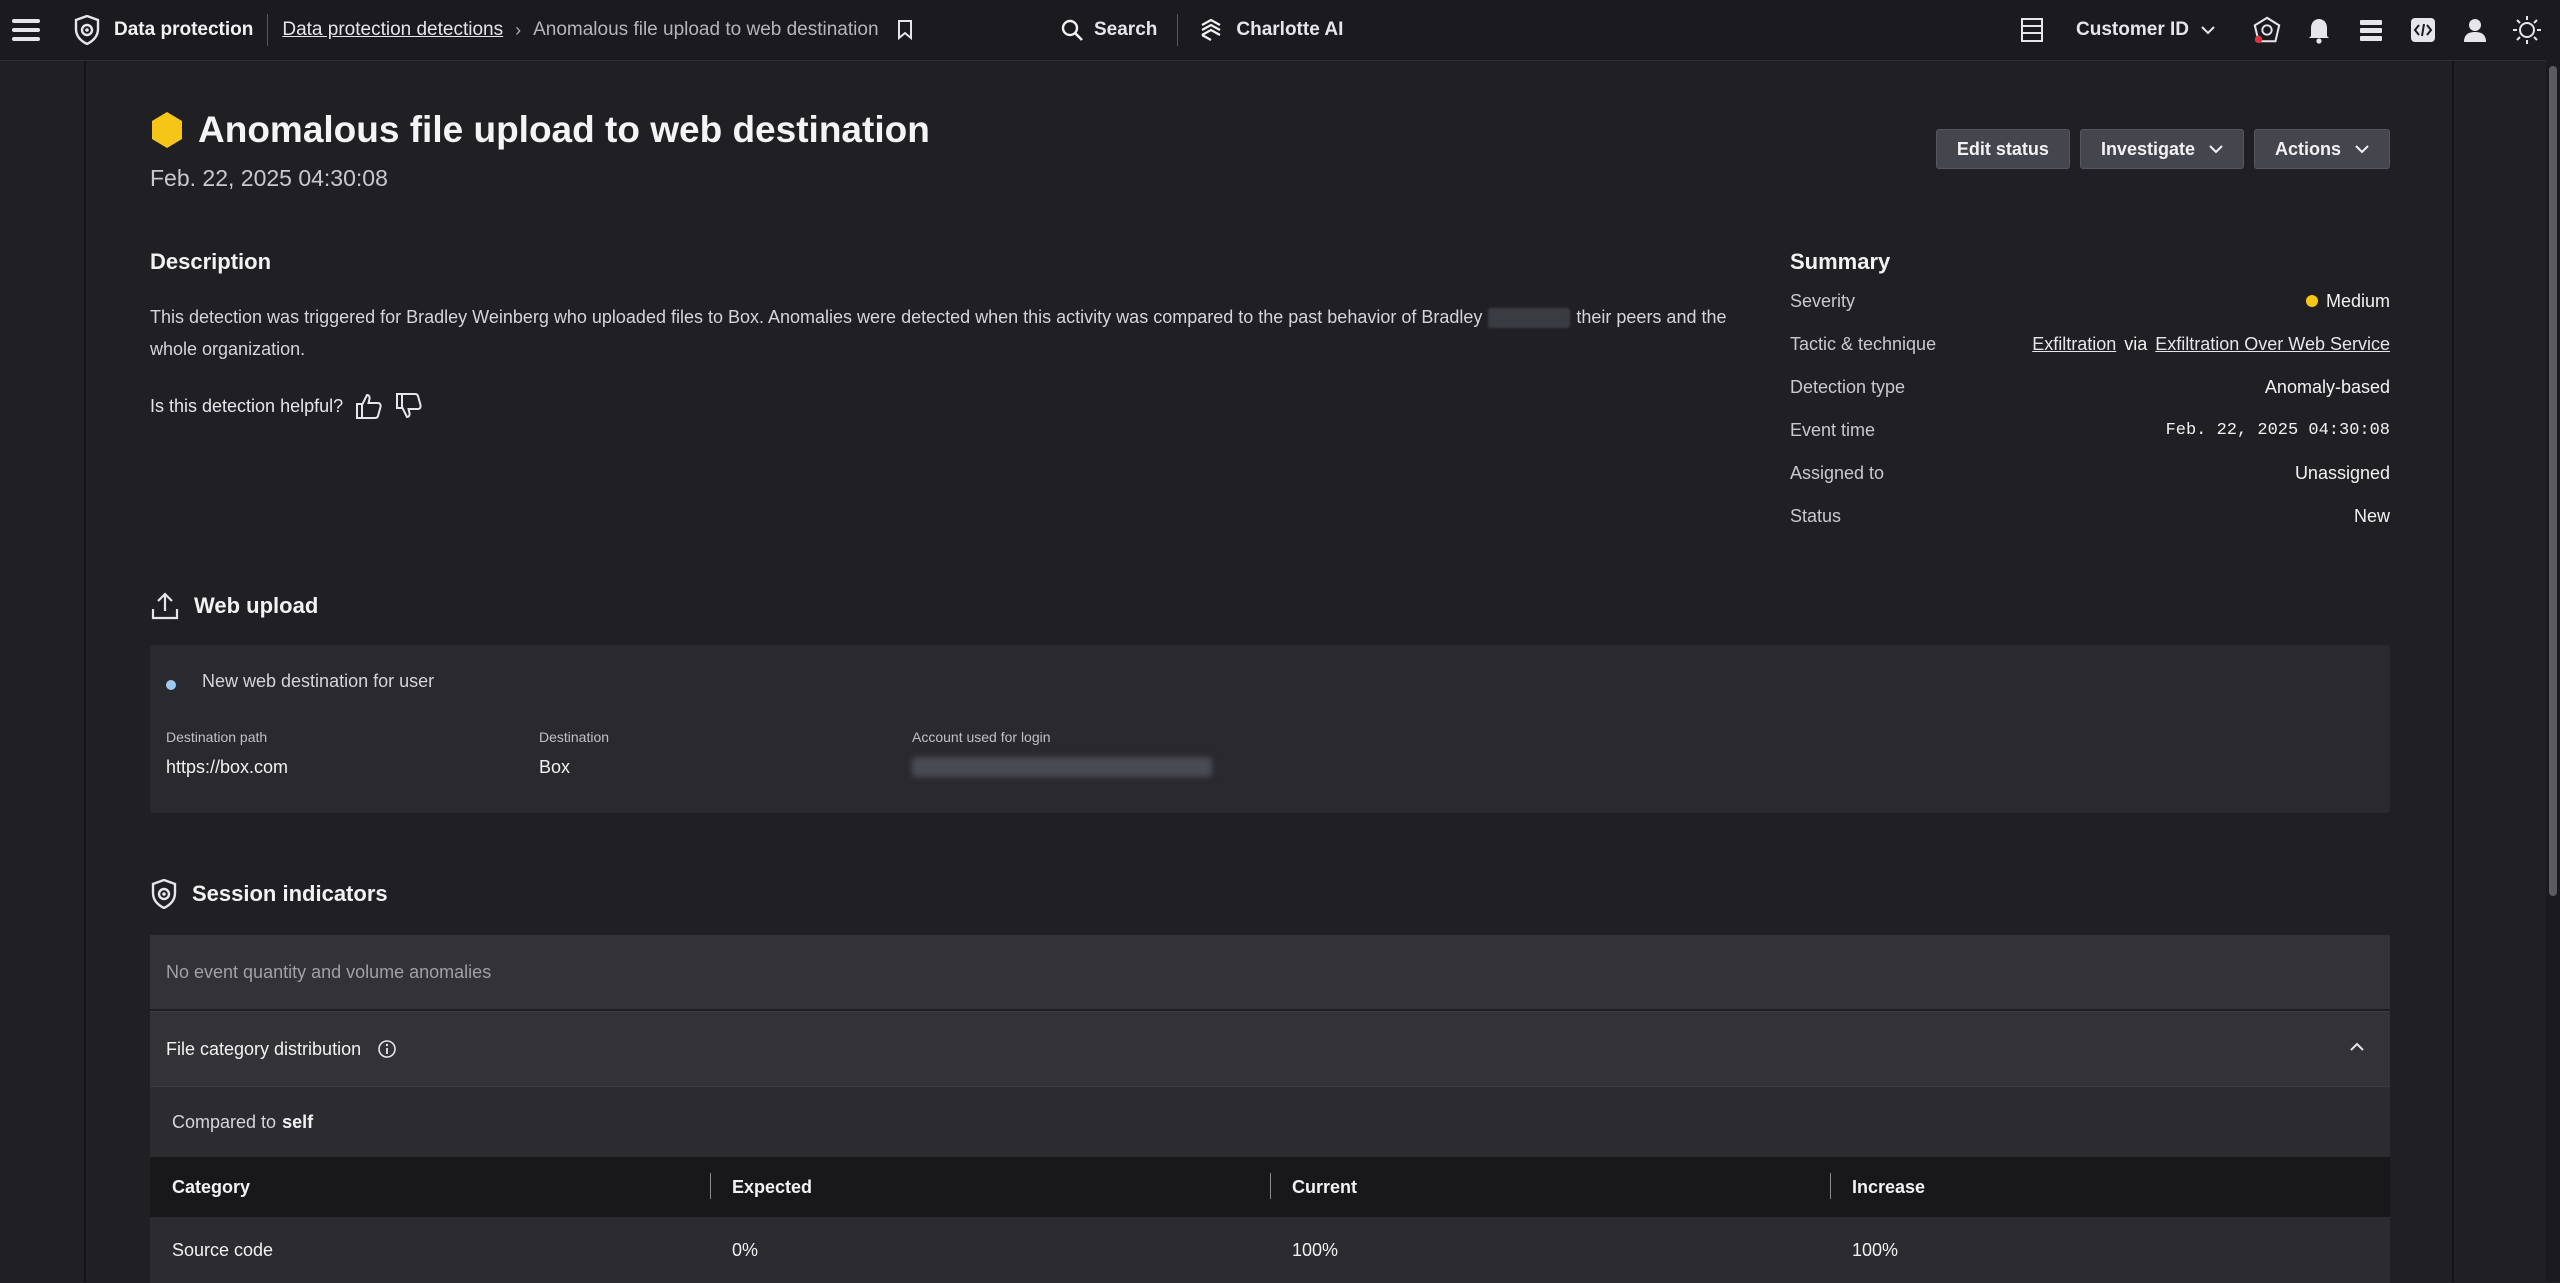 The width and height of the screenshot is (2560, 1283). What do you see at coordinates (224, 1121) in the screenshot?
I see `compared-to-label: Compared to` at bounding box center [224, 1121].